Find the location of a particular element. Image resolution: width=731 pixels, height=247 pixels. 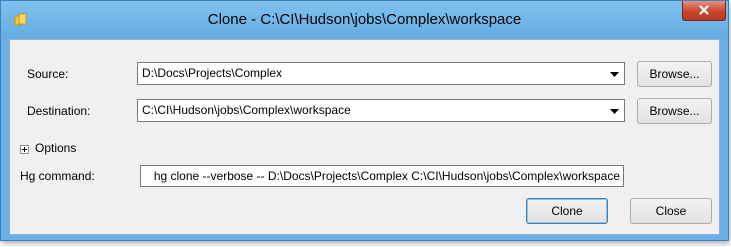

destination-dropdown-button is located at coordinates (614, 110).